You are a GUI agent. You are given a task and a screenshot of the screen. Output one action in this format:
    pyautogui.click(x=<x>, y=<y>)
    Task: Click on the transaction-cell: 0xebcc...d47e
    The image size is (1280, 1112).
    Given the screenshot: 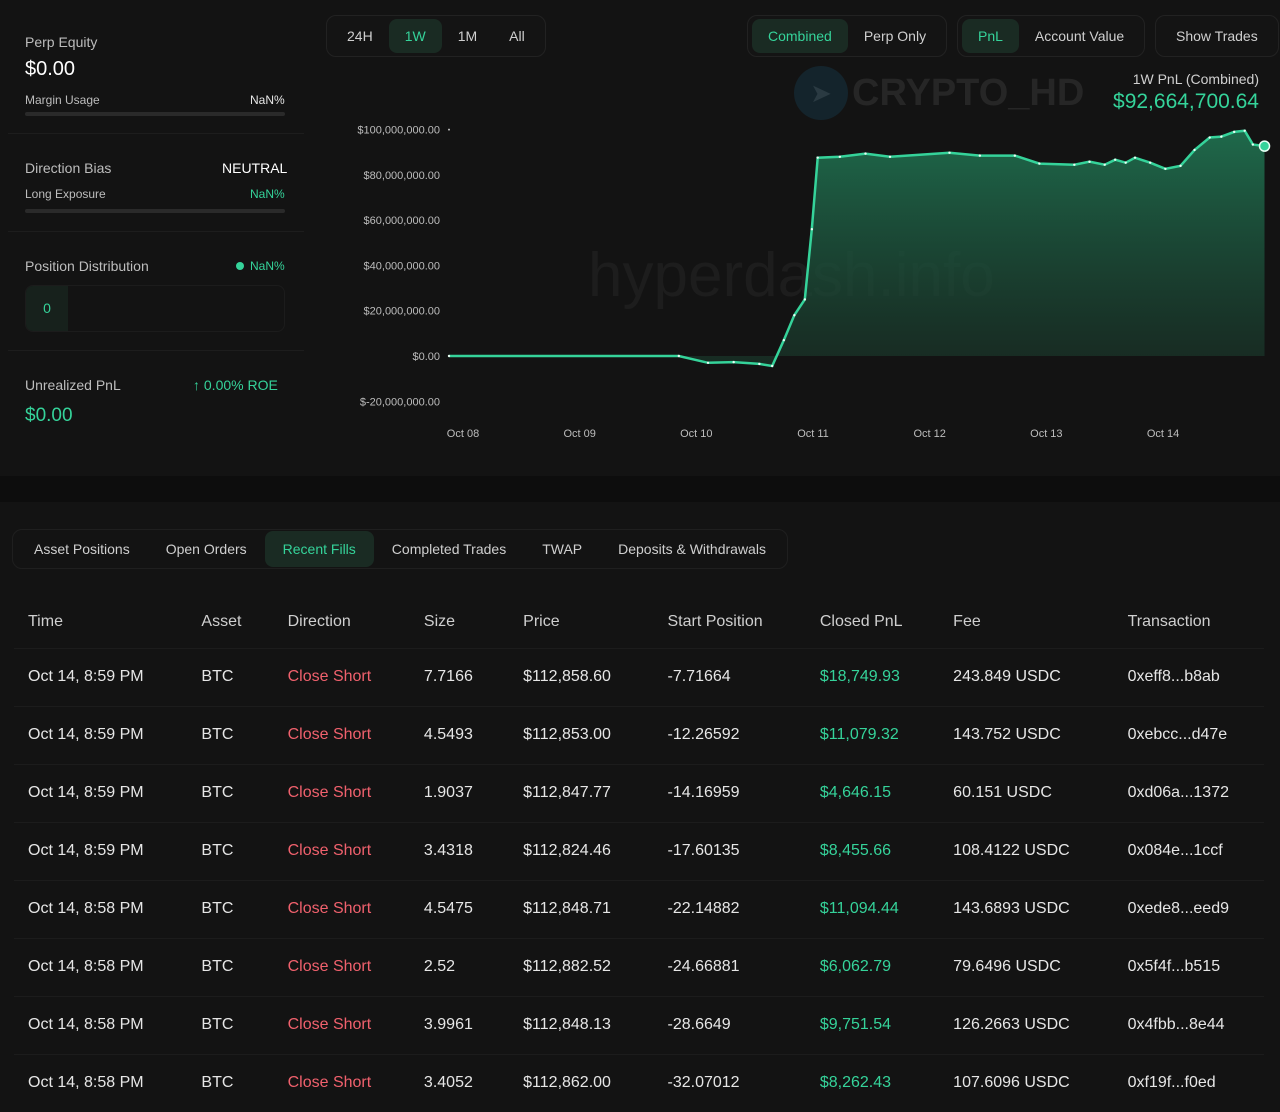 What is the action you would take?
    pyautogui.click(x=1188, y=734)
    